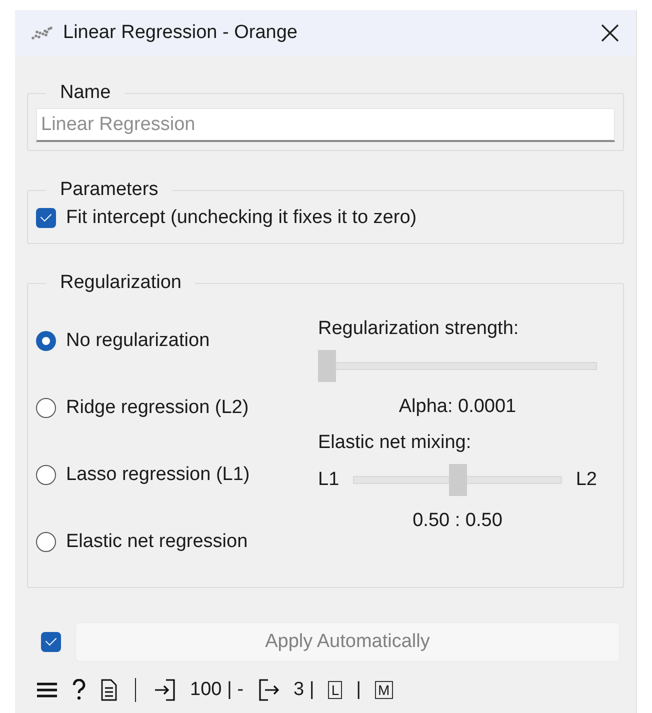 This screenshot has height=713, width=652. What do you see at coordinates (109, 690) in the screenshot?
I see `document-icon` at bounding box center [109, 690].